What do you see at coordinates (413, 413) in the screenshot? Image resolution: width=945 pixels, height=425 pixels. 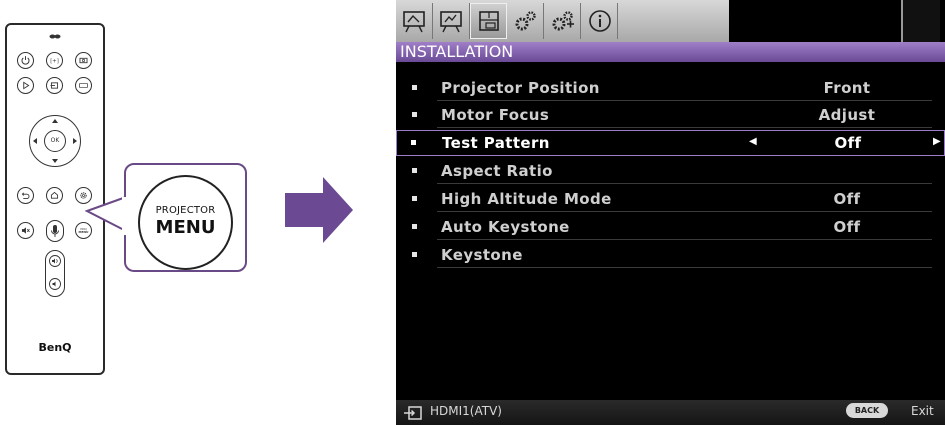 I see `input-source-icon` at bounding box center [413, 413].